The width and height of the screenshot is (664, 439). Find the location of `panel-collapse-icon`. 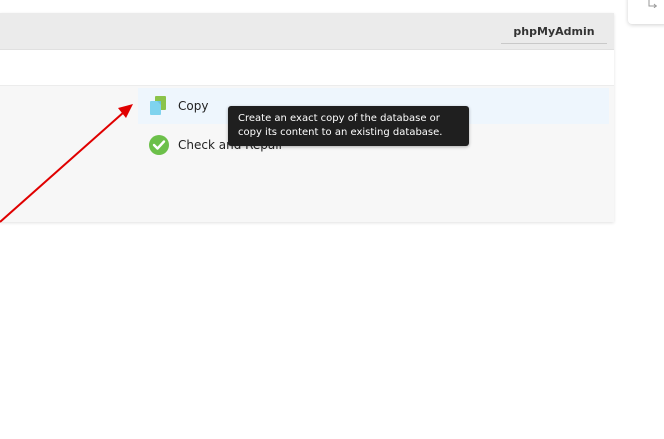

panel-collapse-icon is located at coordinates (653, 4).